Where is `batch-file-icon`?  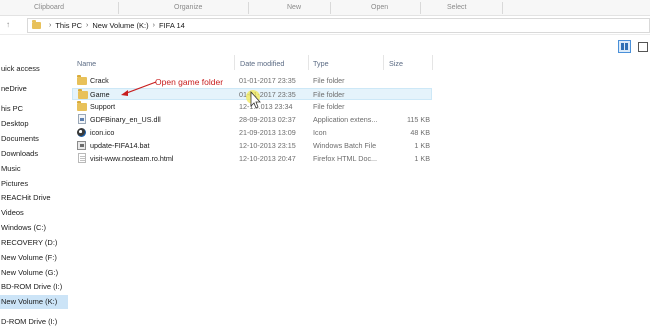 batch-file-icon is located at coordinates (81, 145).